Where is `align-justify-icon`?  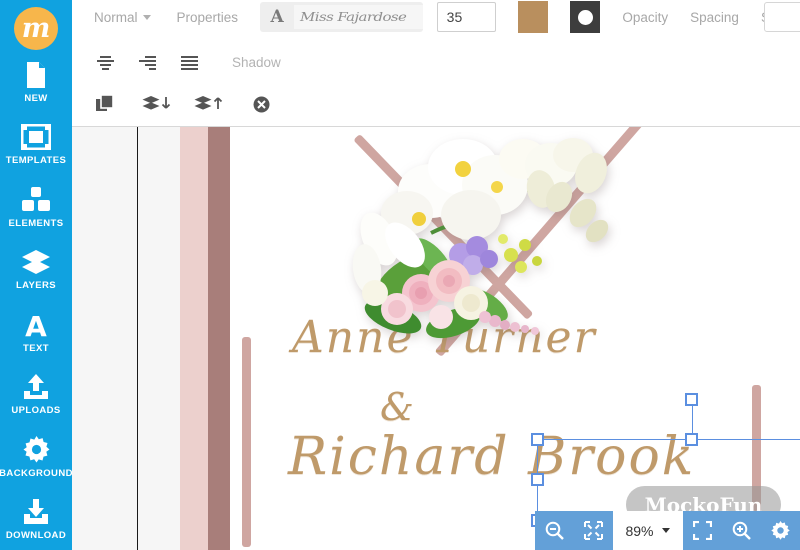 align-justify-icon is located at coordinates (189, 62).